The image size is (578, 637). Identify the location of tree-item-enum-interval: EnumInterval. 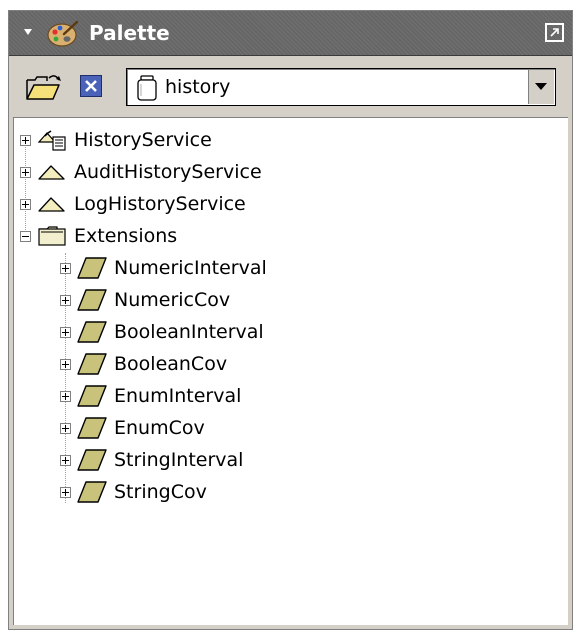
(150, 396).